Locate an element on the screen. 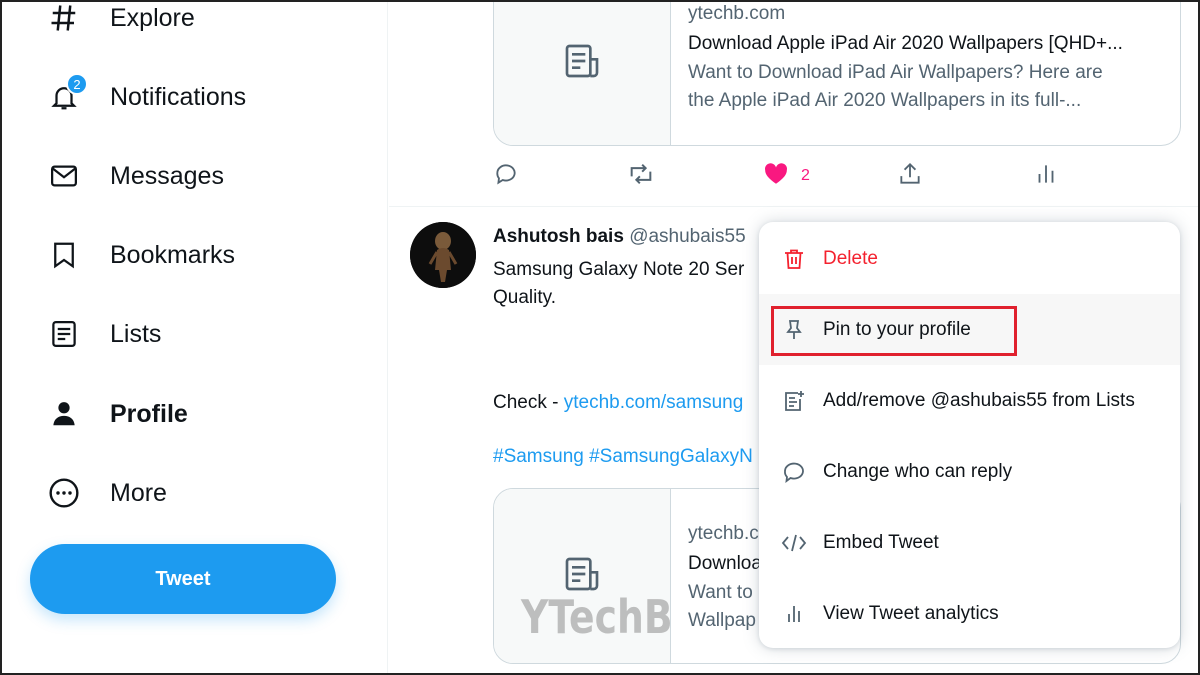 This screenshot has width=1200, height=675. heart-filled-icon is located at coordinates (776, 176).